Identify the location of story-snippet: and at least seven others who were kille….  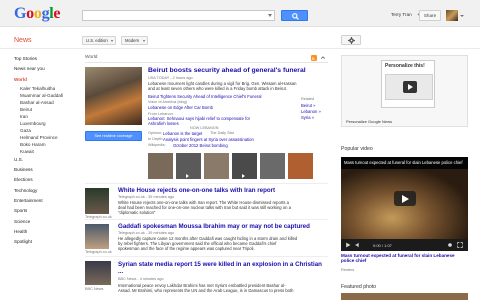
(217, 88).